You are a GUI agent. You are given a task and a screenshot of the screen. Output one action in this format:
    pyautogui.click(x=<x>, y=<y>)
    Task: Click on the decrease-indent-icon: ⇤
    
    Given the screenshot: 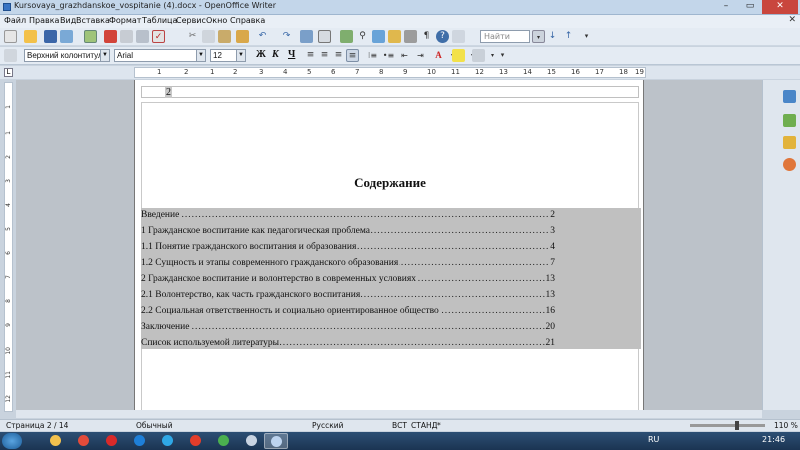 What is the action you would take?
    pyautogui.click(x=404, y=55)
    